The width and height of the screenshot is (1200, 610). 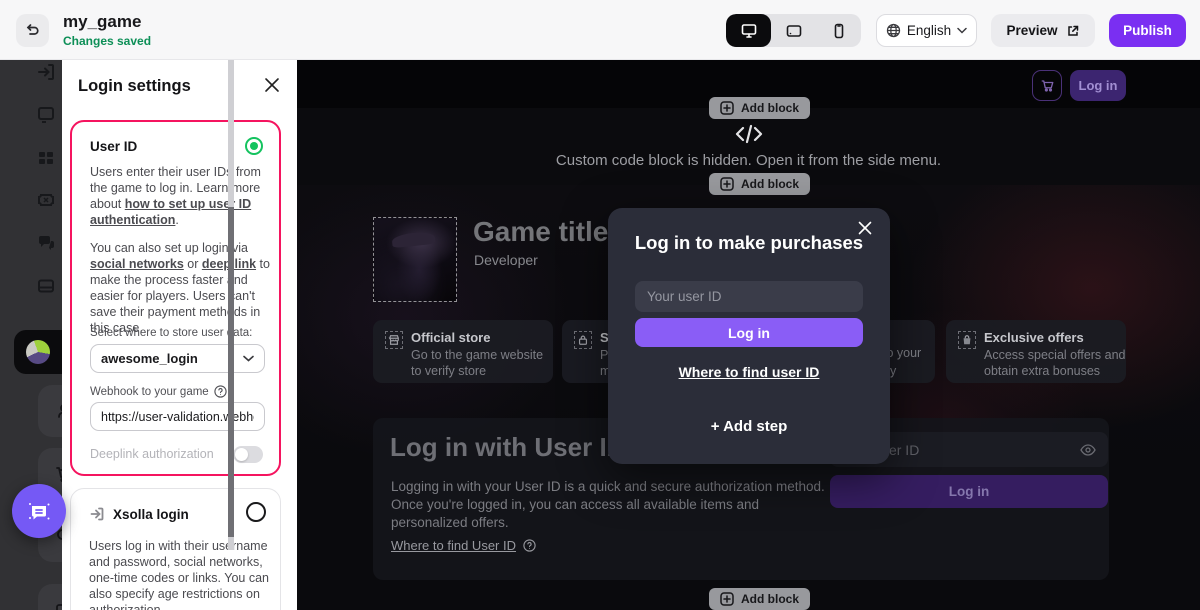 I want to click on add-step-button: + Add step, so click(x=749, y=426).